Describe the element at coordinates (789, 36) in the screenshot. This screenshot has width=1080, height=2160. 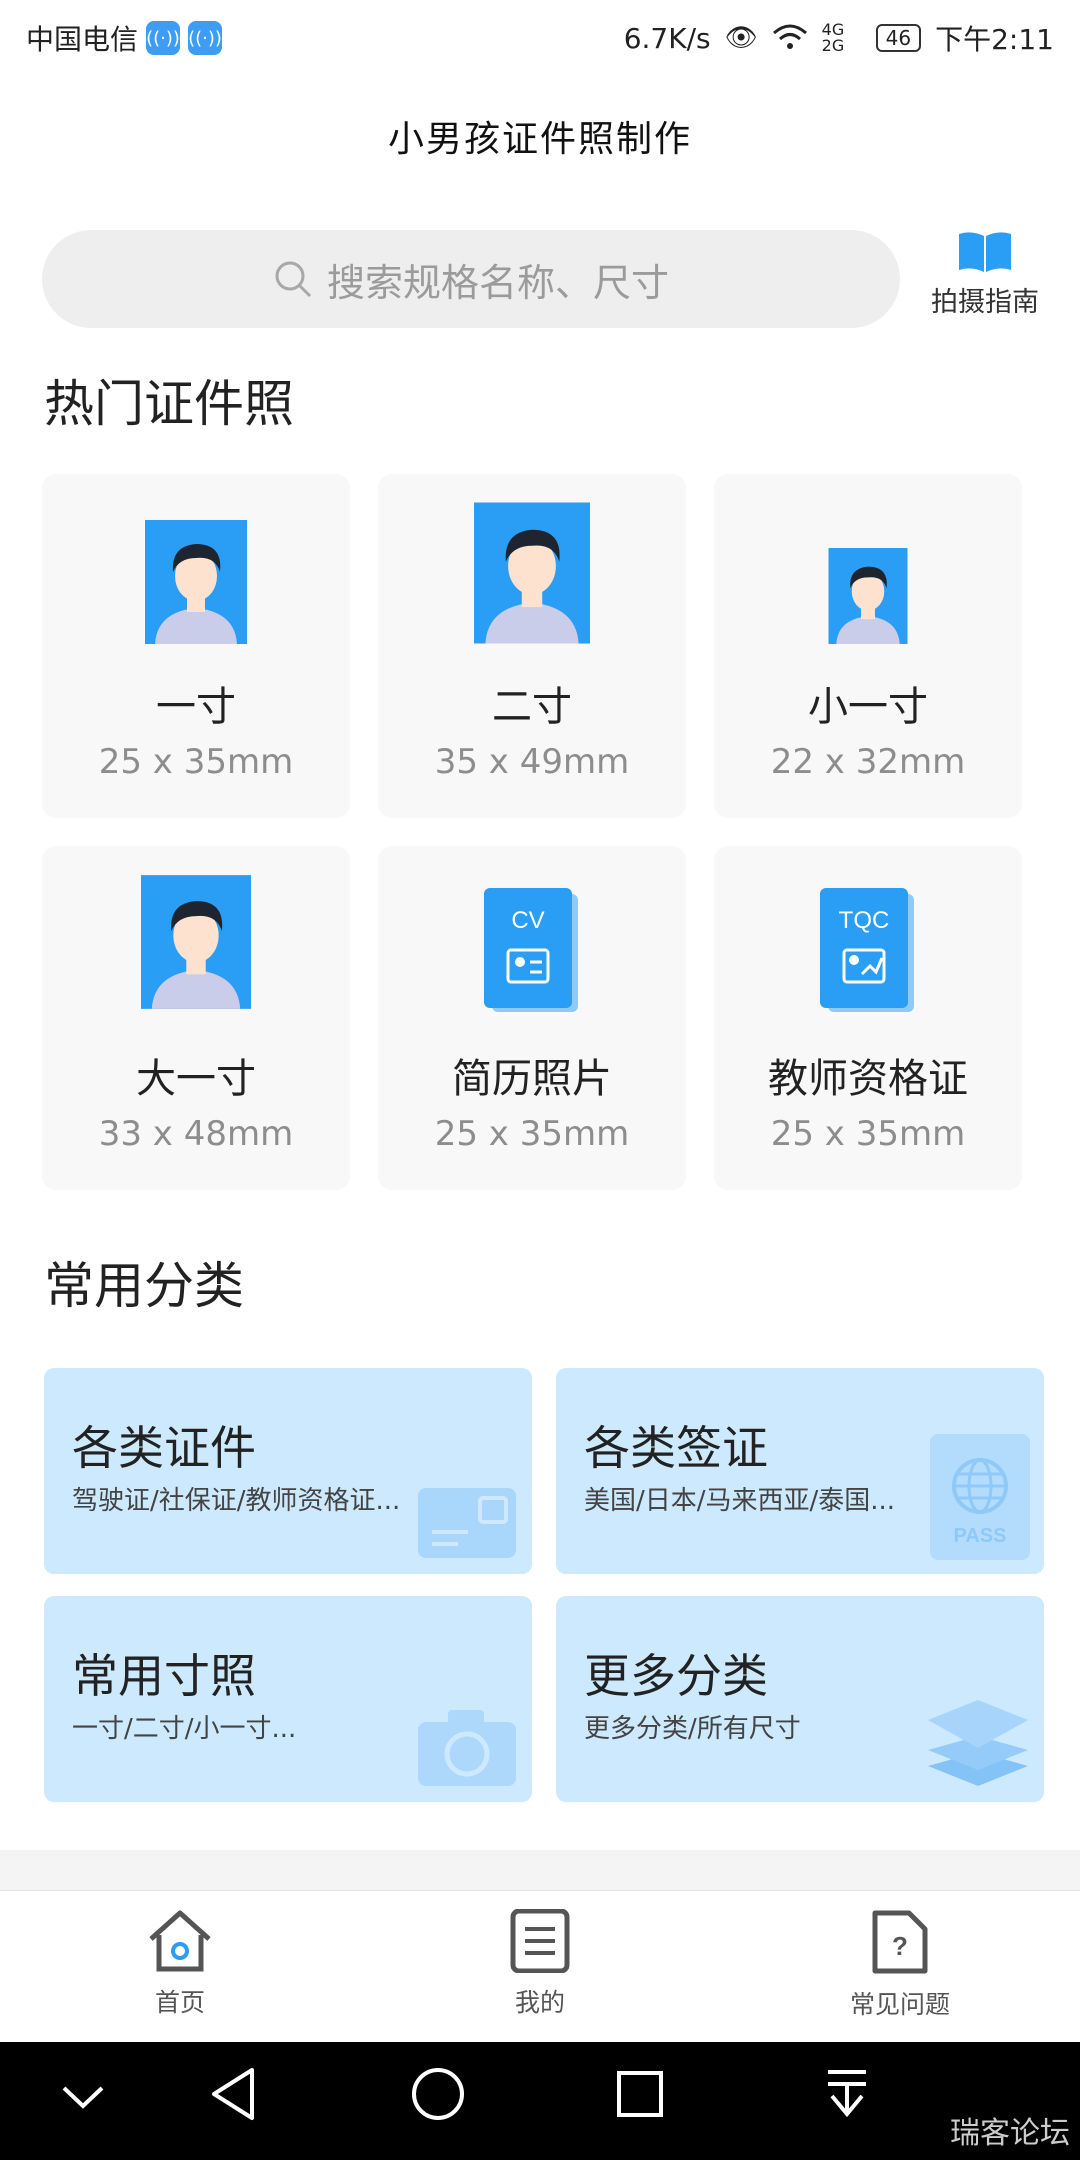
I see `wifi-icon` at that location.